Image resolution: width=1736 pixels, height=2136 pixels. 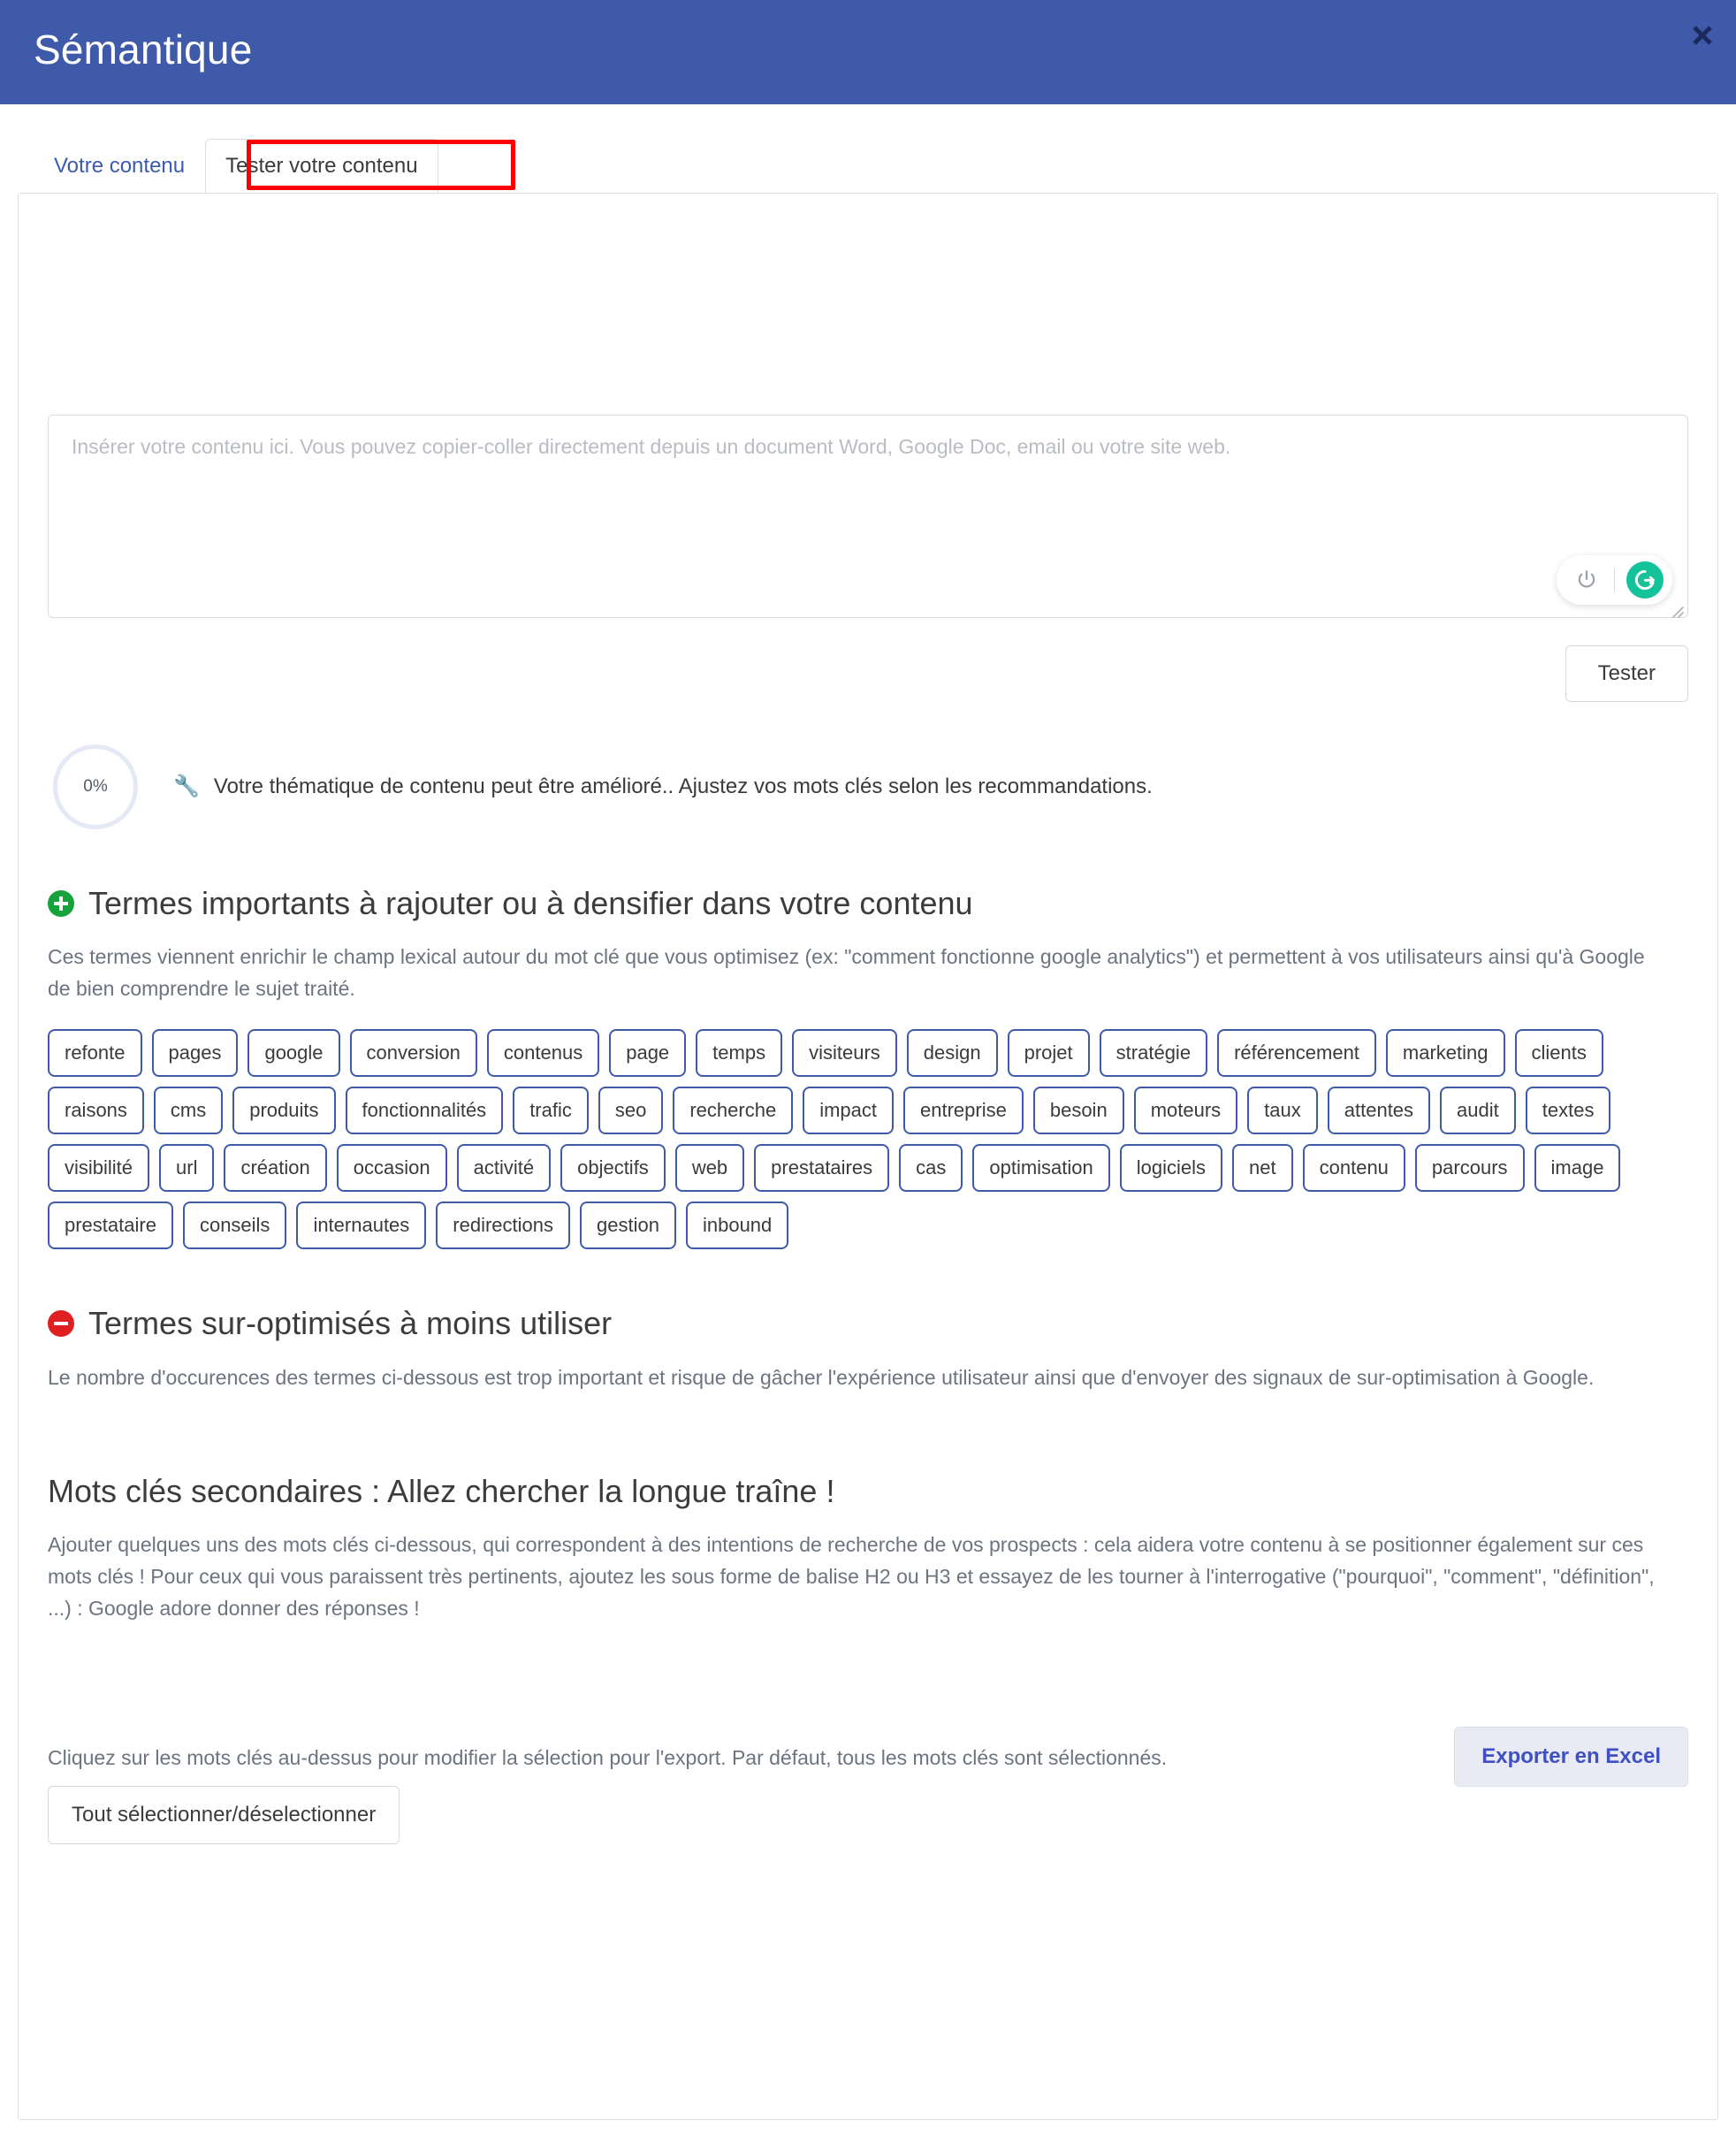 What do you see at coordinates (868, 52) in the screenshot?
I see `modal-header: Sémantique` at bounding box center [868, 52].